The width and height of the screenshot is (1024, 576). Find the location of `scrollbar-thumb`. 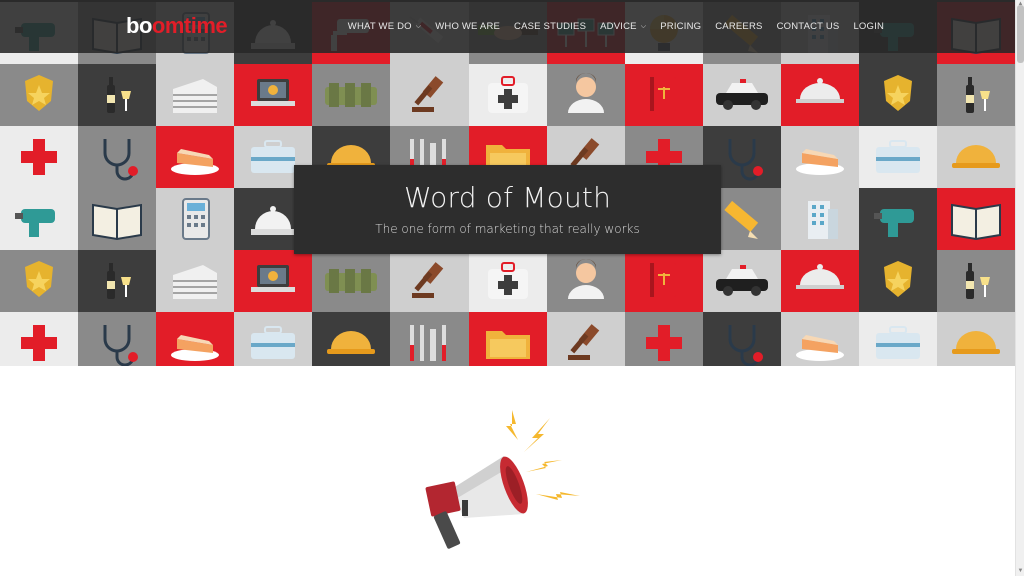

scrollbar-thumb is located at coordinates (1020, 34).